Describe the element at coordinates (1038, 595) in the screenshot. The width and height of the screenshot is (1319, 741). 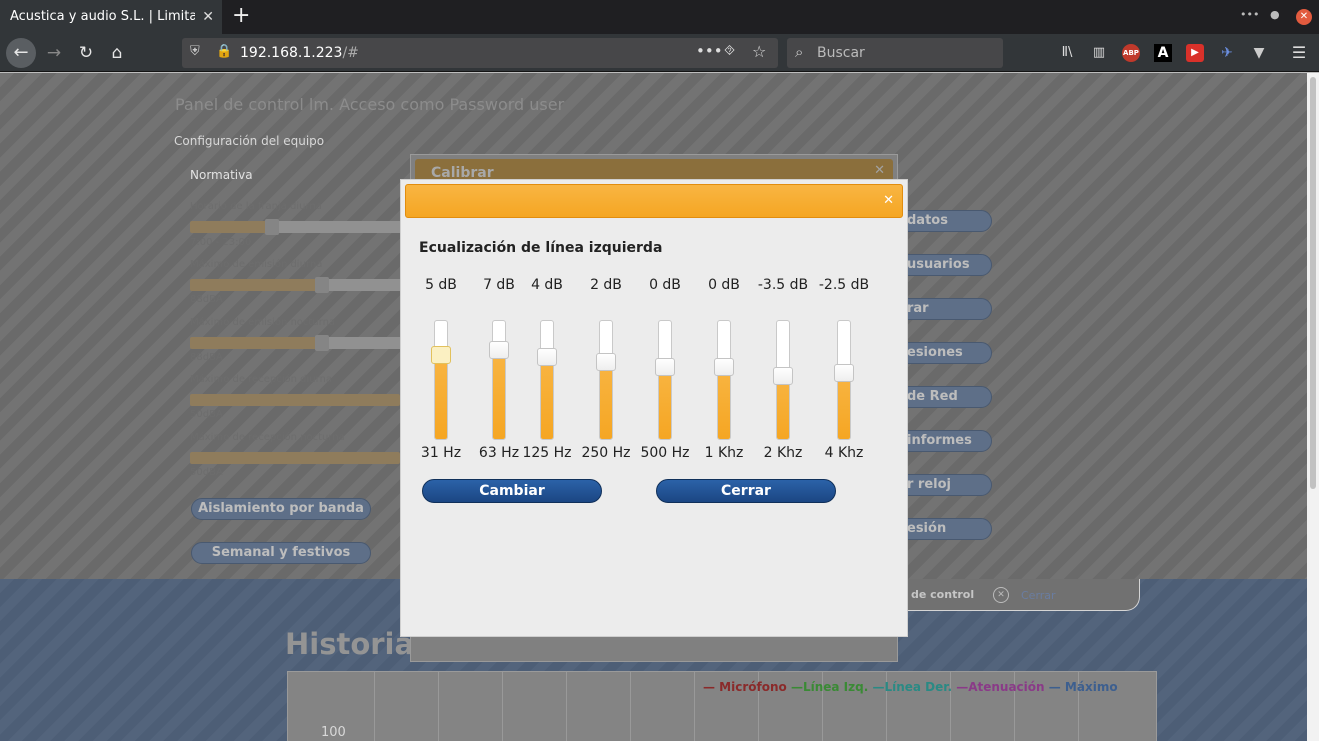
I see `close-link: Cerrar` at that location.